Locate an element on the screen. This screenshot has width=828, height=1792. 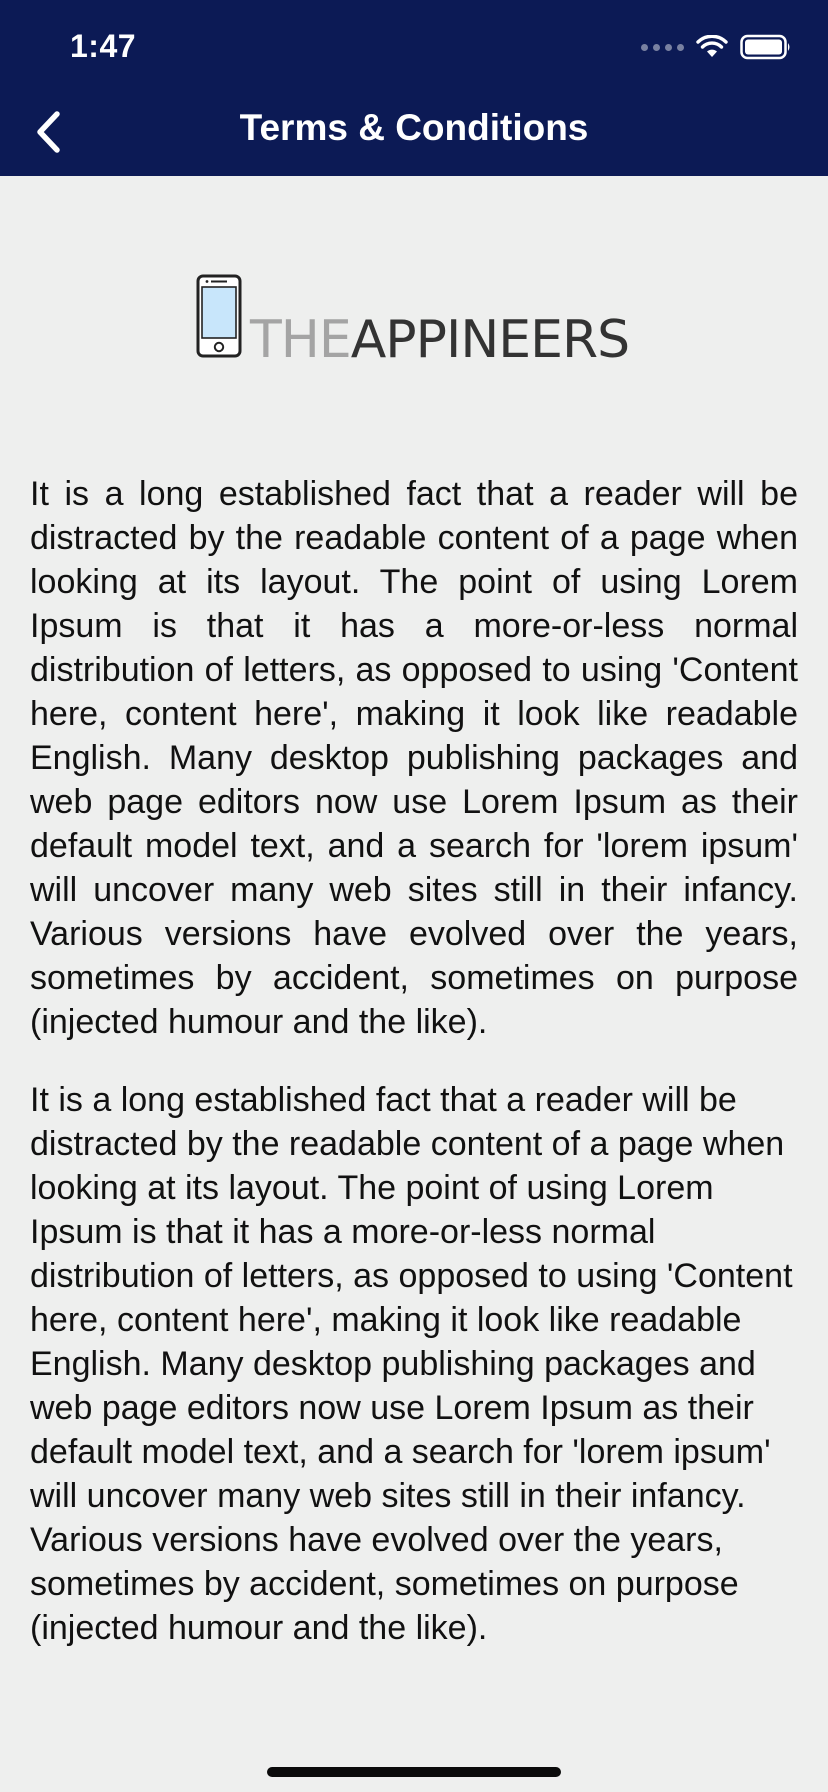
brand-logo: THEAPPINEERS is located at coordinates (413, 320).